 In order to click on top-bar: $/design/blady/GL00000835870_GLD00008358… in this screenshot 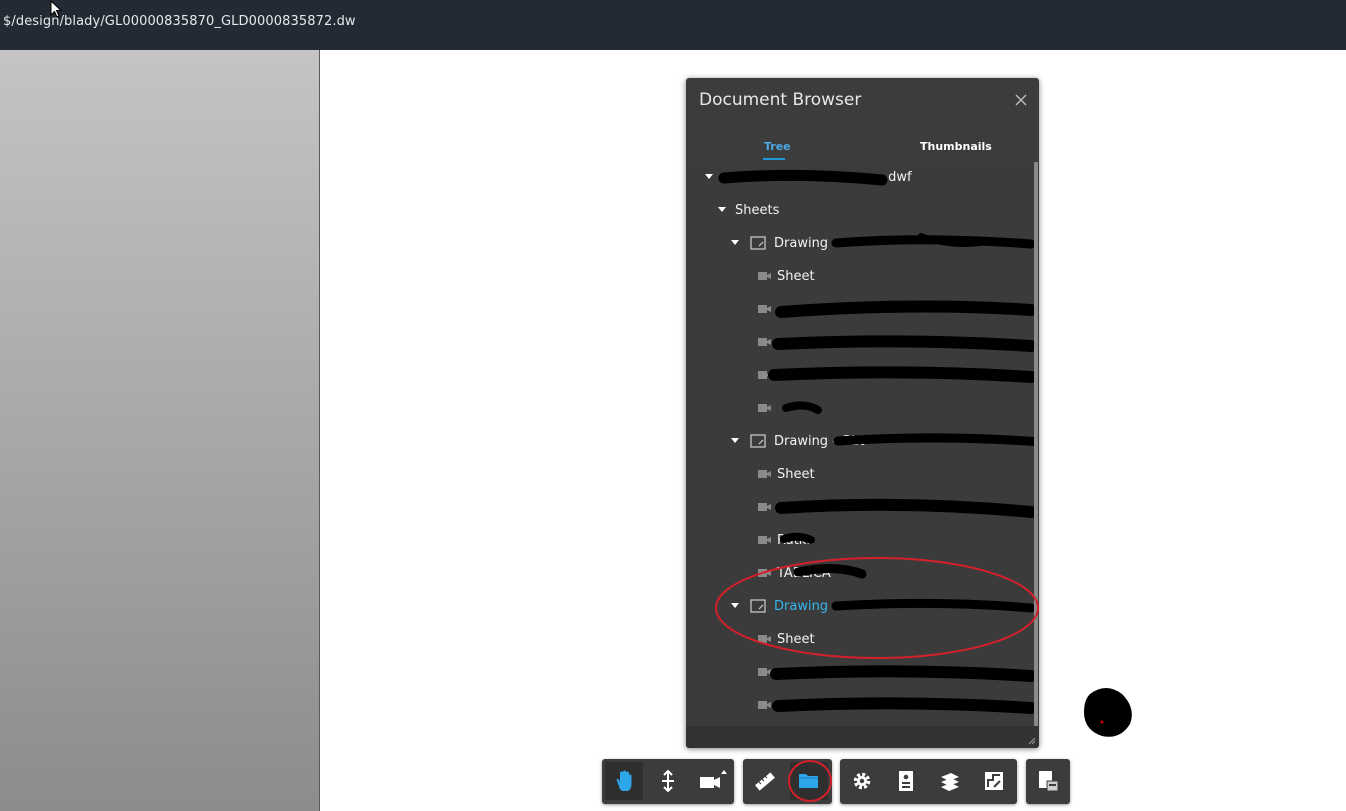, I will do `click(673, 25)`.